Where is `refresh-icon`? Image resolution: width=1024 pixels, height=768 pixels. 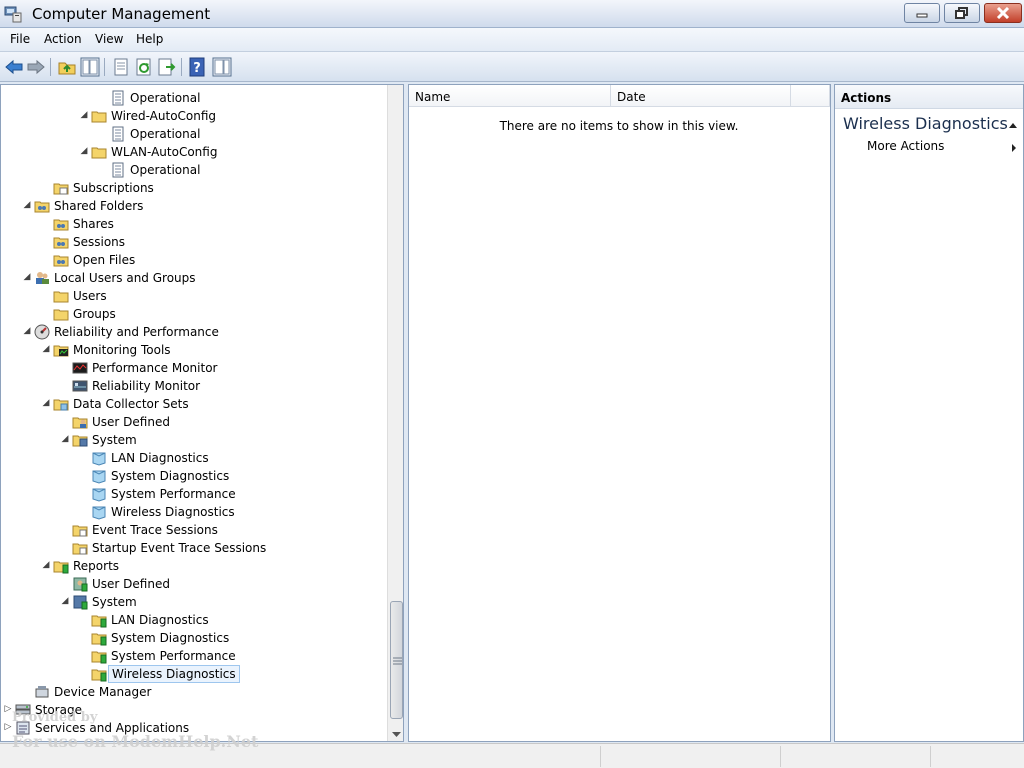
refresh-icon is located at coordinates (144, 67).